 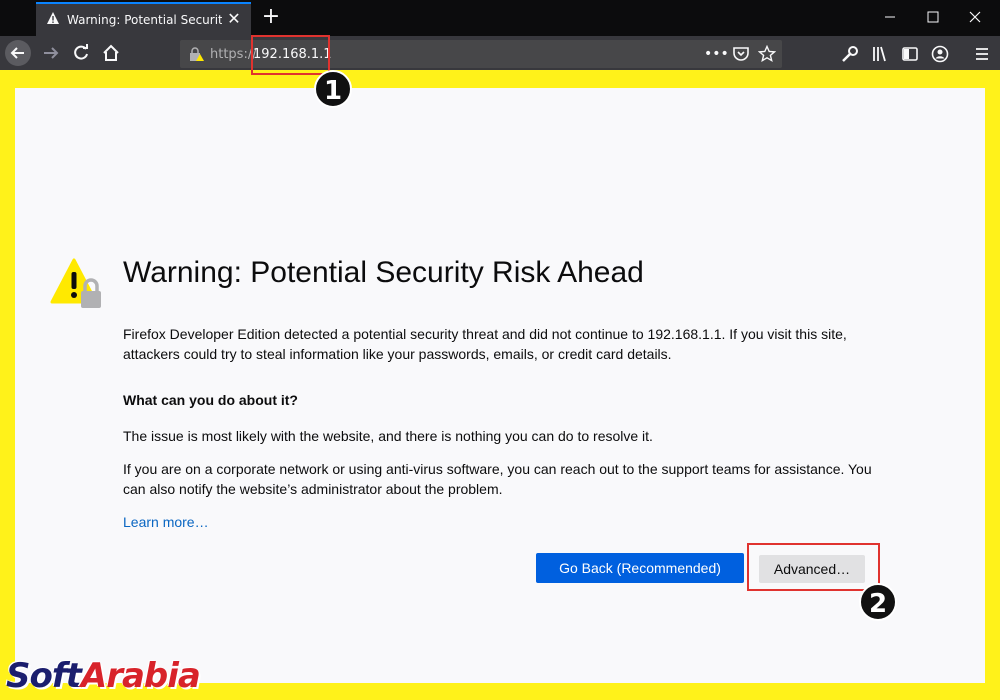 I want to click on minimize-icon, so click(x=890, y=17).